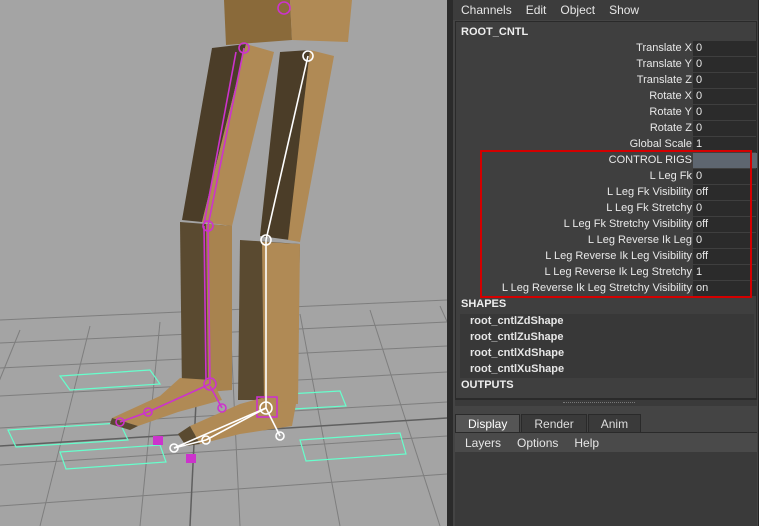  I want to click on attr-label: L Leg Reverse Ik Leg Stretchy, so click(618, 272).